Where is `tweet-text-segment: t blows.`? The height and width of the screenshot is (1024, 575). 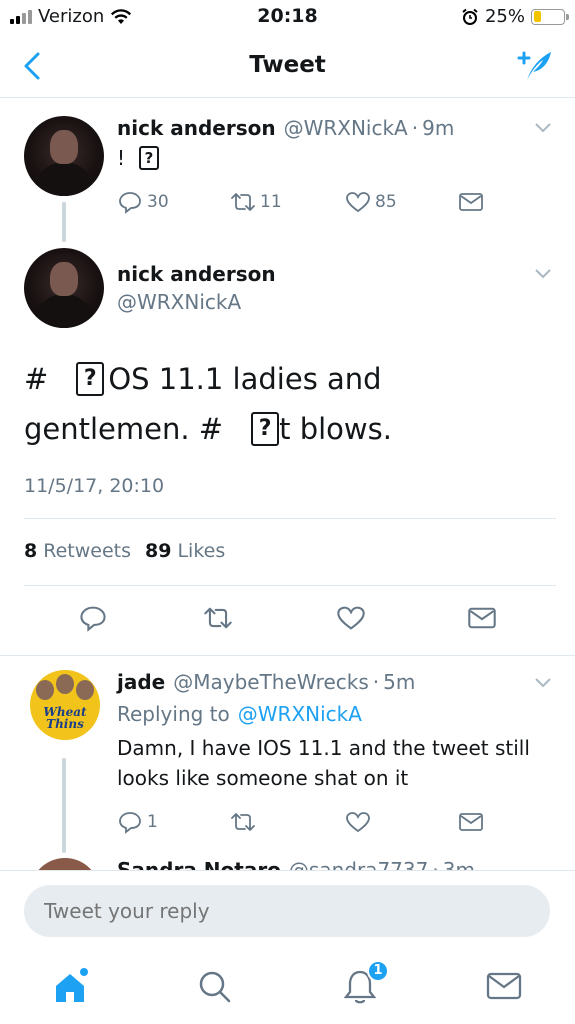
tweet-text-segment: t blows. is located at coordinates (335, 429).